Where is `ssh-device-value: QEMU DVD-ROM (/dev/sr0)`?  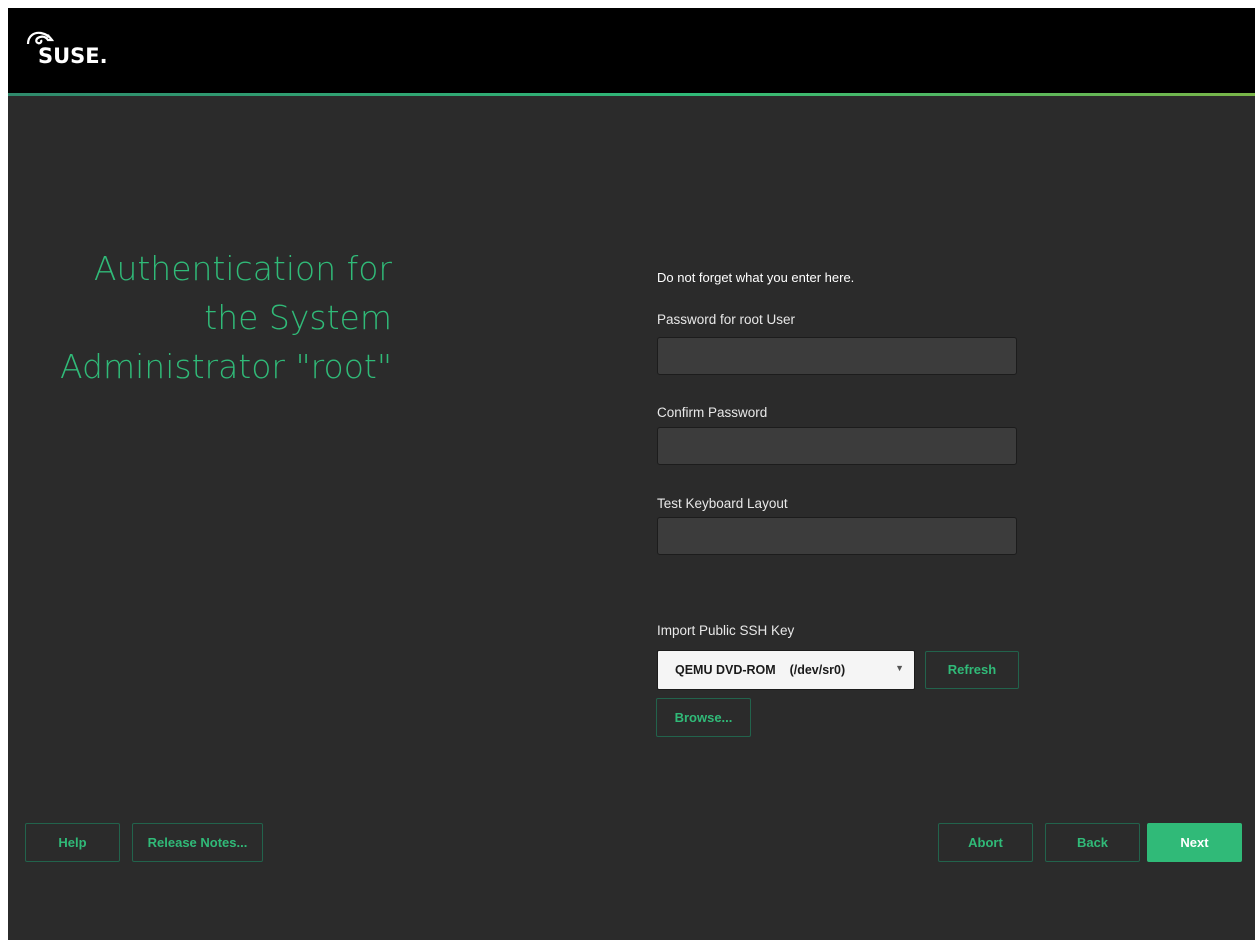 ssh-device-value: QEMU DVD-ROM (/dev/sr0) is located at coordinates (760, 670).